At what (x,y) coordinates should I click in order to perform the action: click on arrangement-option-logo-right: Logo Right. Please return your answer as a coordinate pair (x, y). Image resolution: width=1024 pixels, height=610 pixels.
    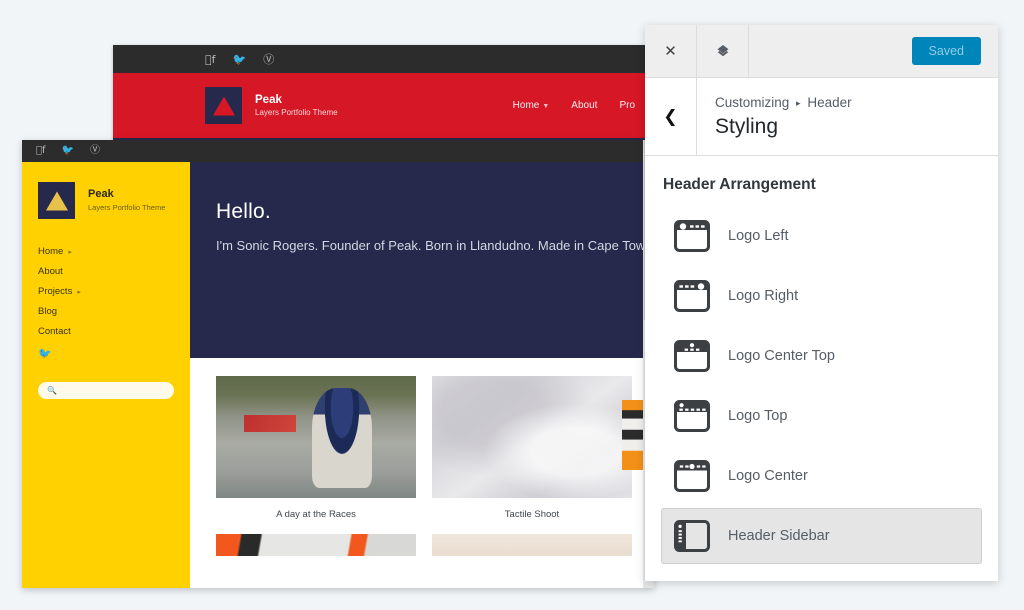
    Looking at the image, I should click on (821, 296).